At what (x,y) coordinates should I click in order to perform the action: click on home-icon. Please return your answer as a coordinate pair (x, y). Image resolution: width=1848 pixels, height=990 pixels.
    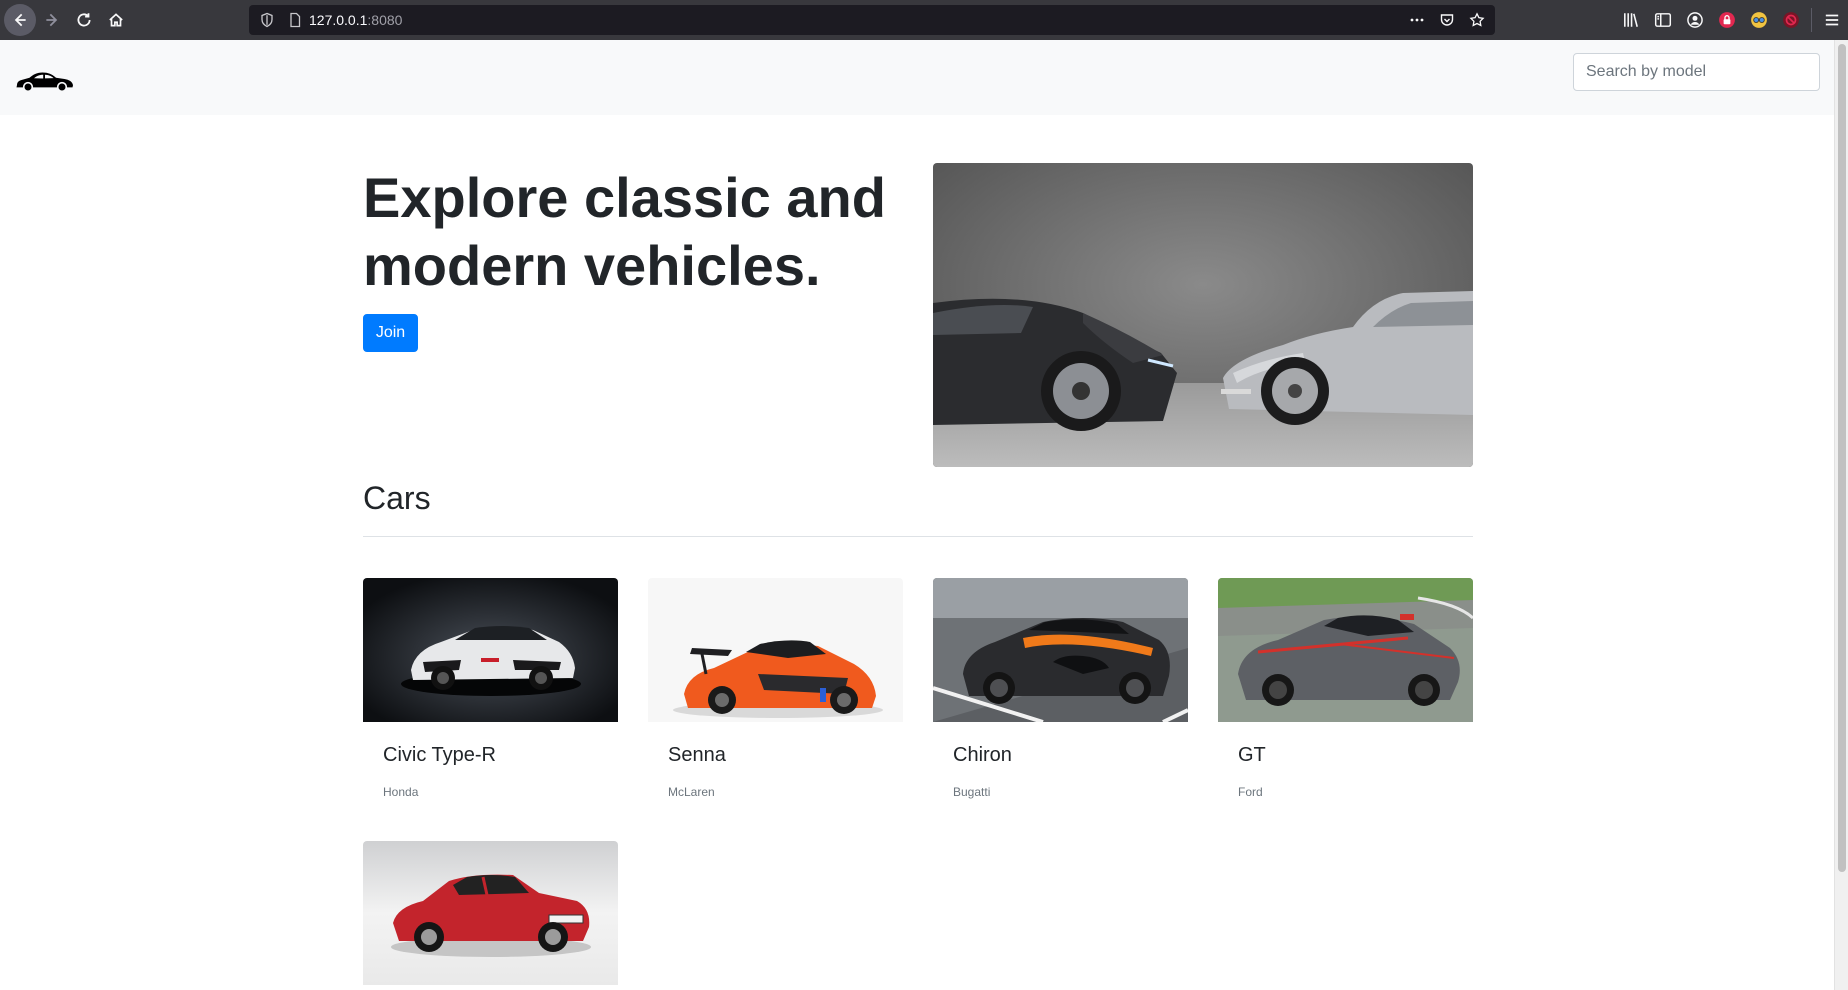
    Looking at the image, I should click on (116, 20).